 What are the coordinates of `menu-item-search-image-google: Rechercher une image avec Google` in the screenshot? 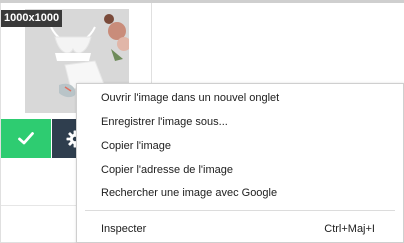 It's located at (189, 193).